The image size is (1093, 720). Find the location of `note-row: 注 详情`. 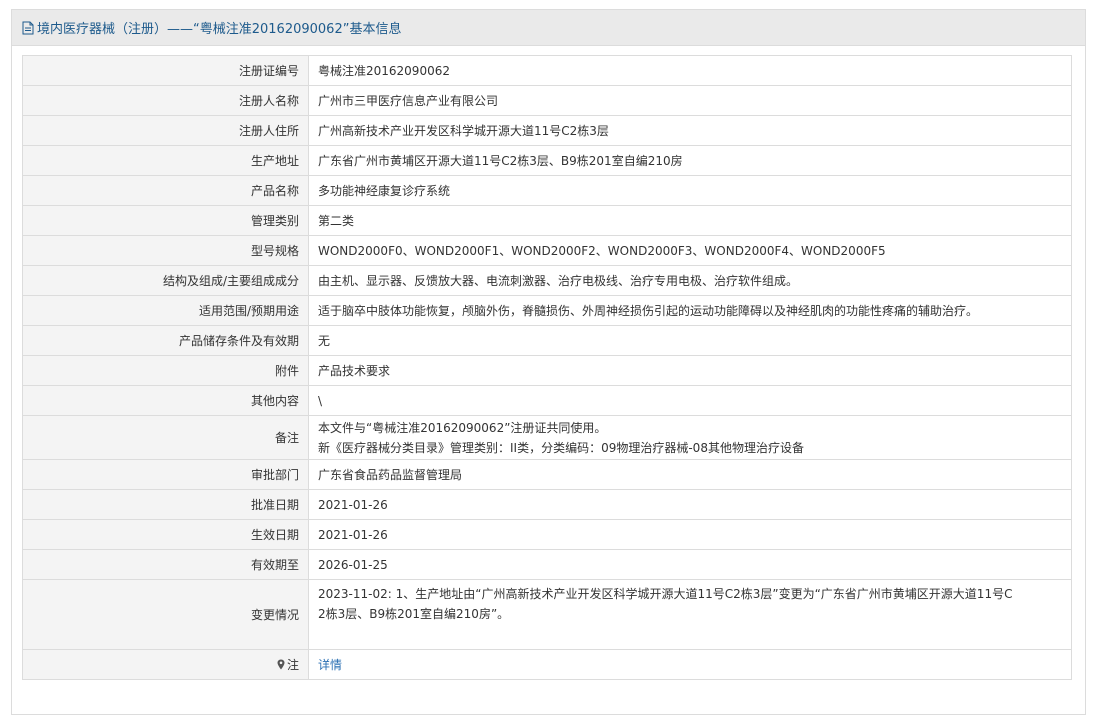

note-row: 注 详情 is located at coordinates (547, 664).